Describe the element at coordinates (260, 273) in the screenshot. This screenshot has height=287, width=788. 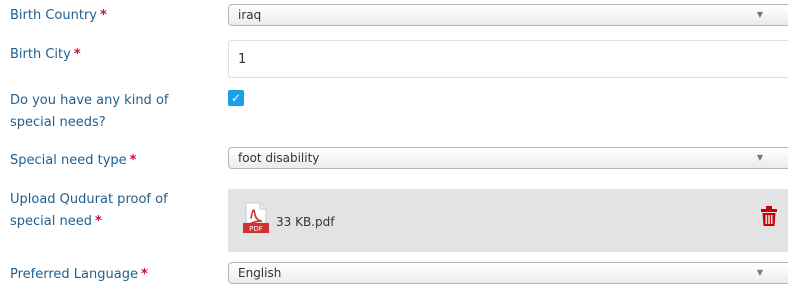
I see `preferred-language-value: English` at that location.